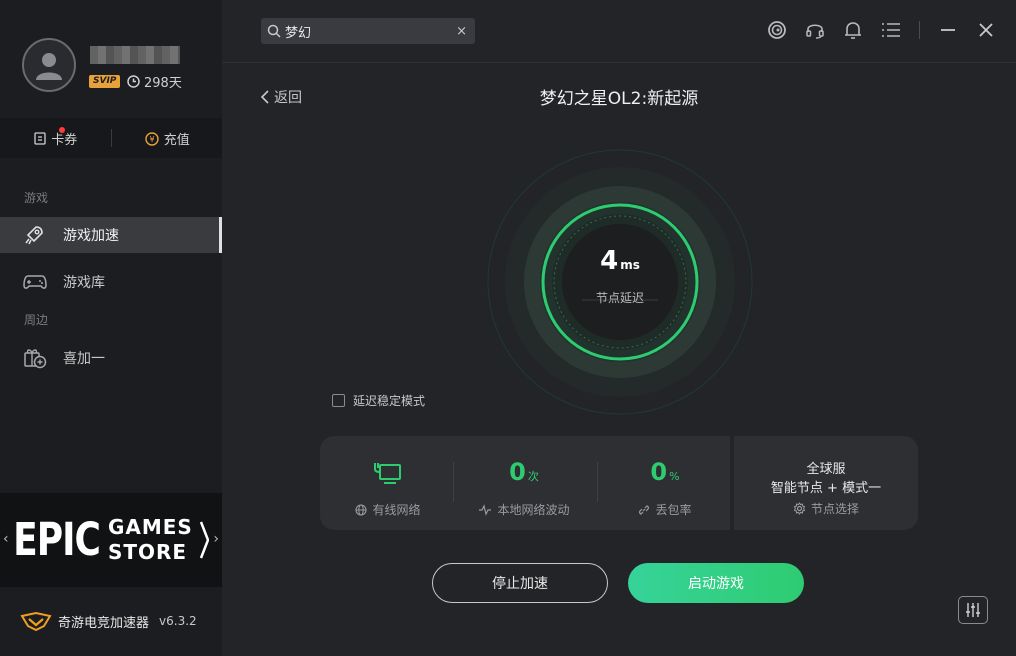 This screenshot has height=656, width=1016. Describe the element at coordinates (111, 358) in the screenshot. I see `sidebar-item-free-games: 喜加一` at that location.